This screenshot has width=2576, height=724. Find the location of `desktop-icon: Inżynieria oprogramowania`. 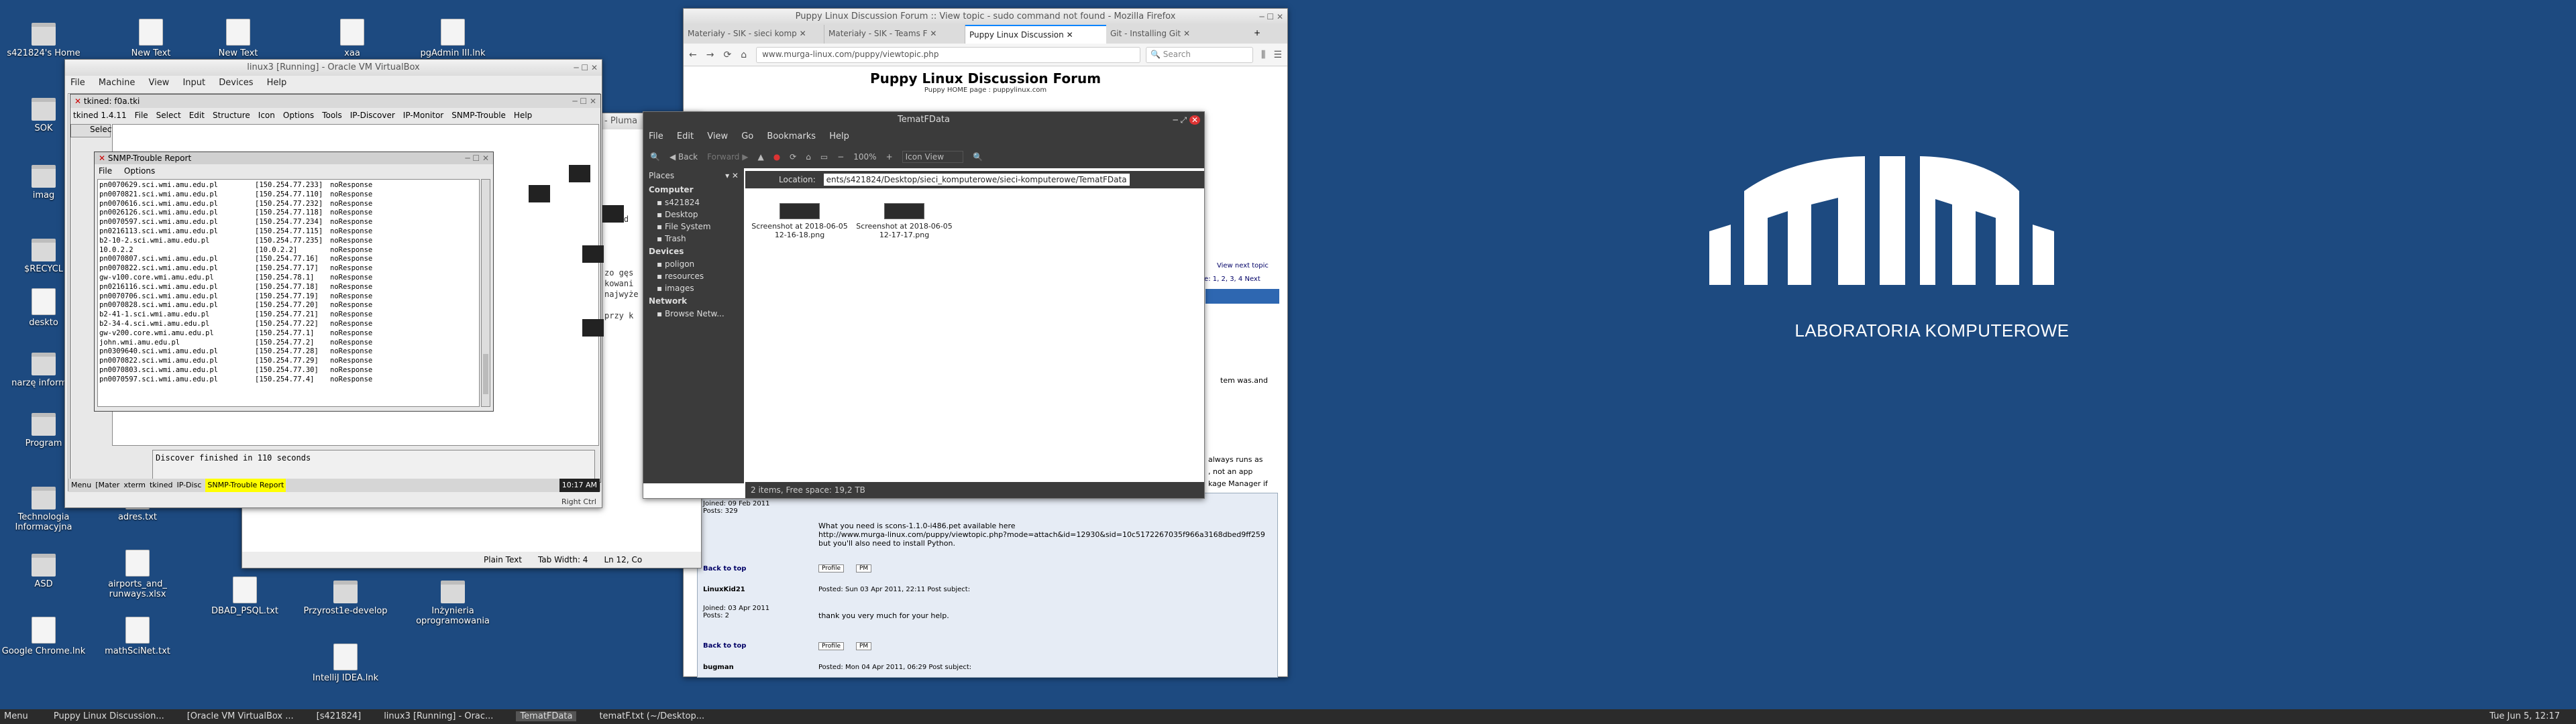

desktop-icon: Inżynieria oprogramowania is located at coordinates (452, 601).